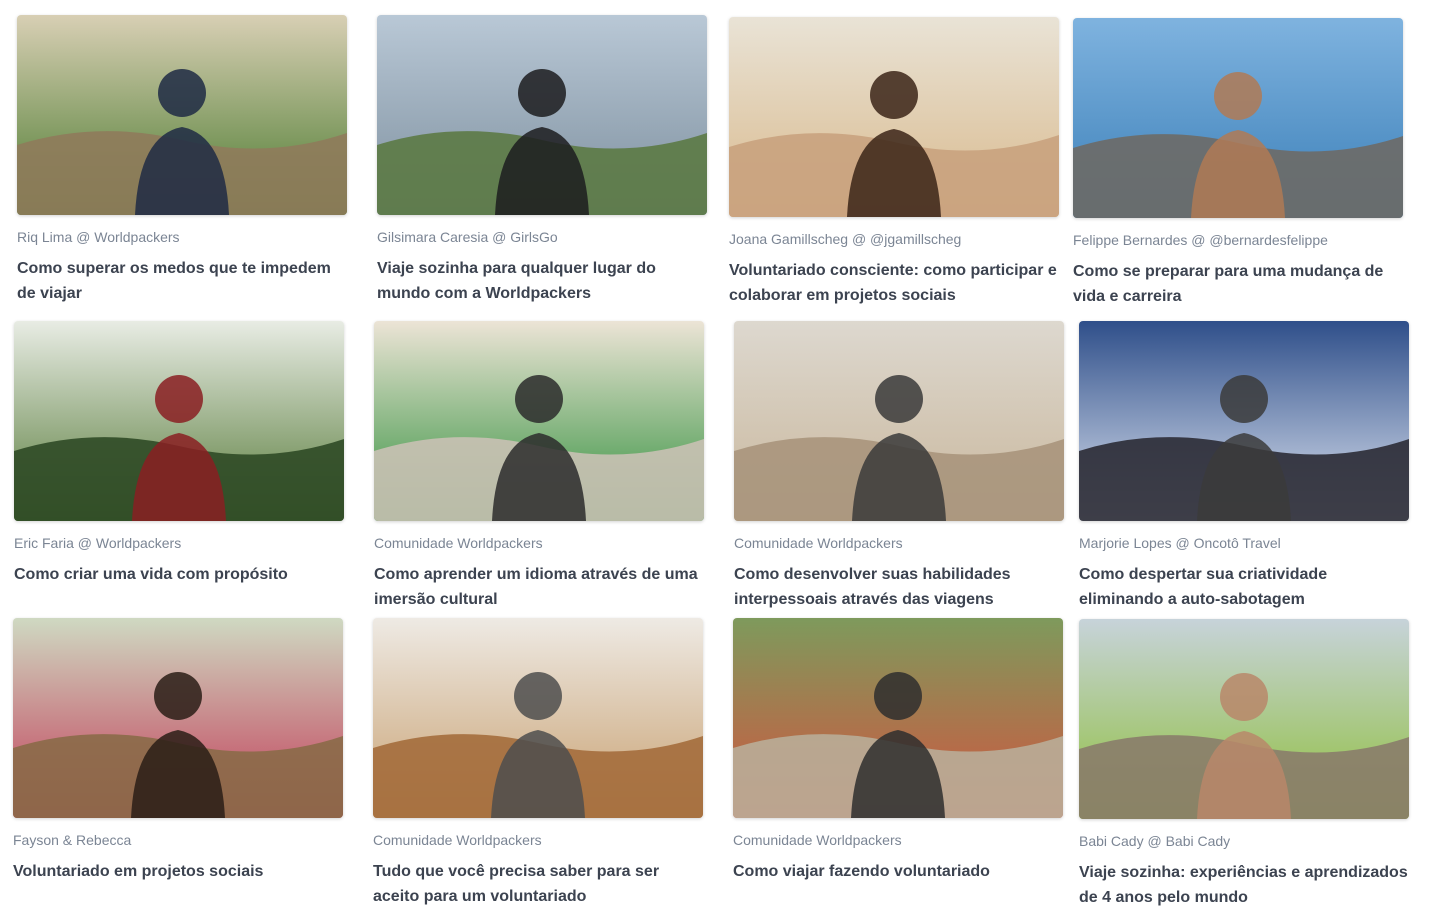 The width and height of the screenshot is (1432, 924). I want to click on woman-and-child-touching-foreheads-photo, so click(894, 117).